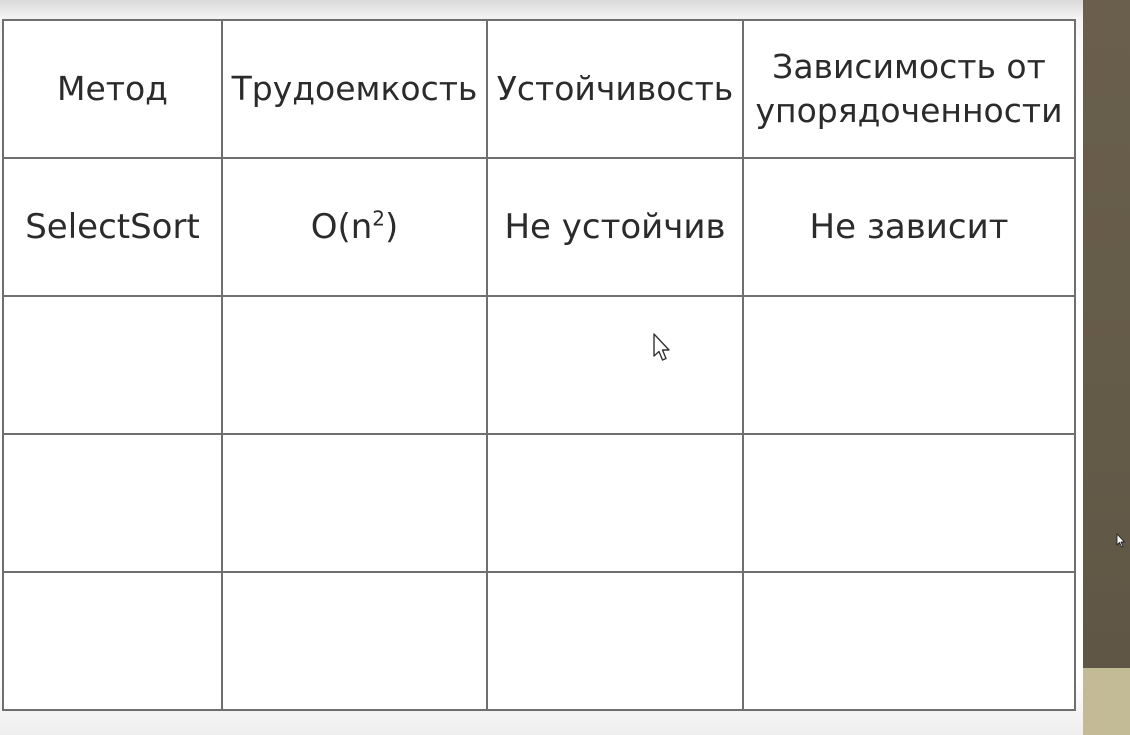 Image resolution: width=1130 pixels, height=735 pixels. Describe the element at coordinates (112, 227) in the screenshot. I see `cell-method: SelectSort` at that location.